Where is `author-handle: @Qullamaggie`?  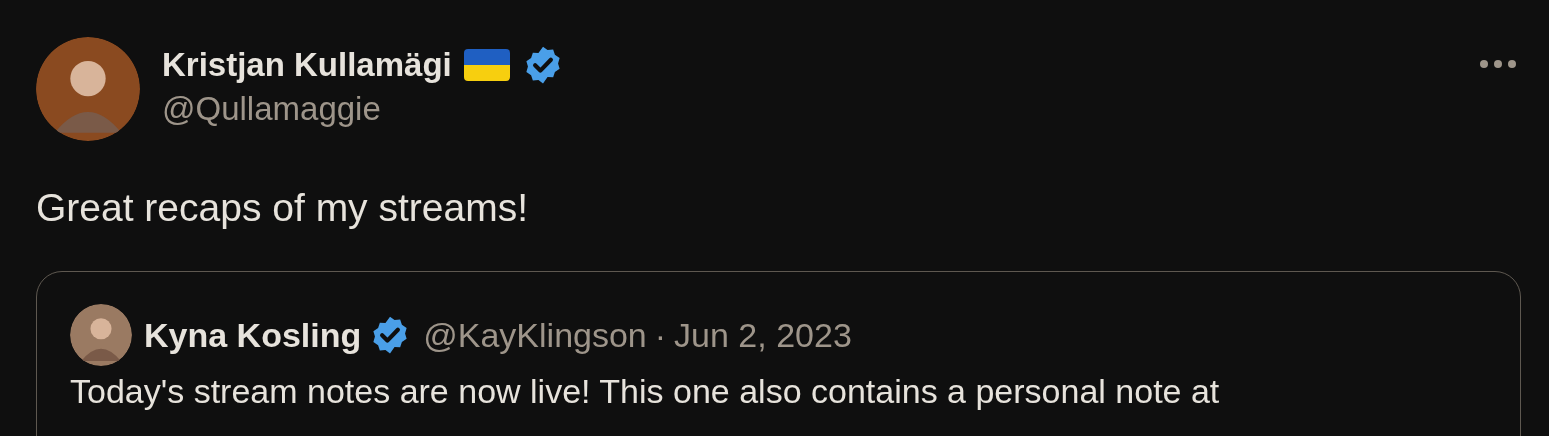
author-handle: @Qullamaggie is located at coordinates (820, 109).